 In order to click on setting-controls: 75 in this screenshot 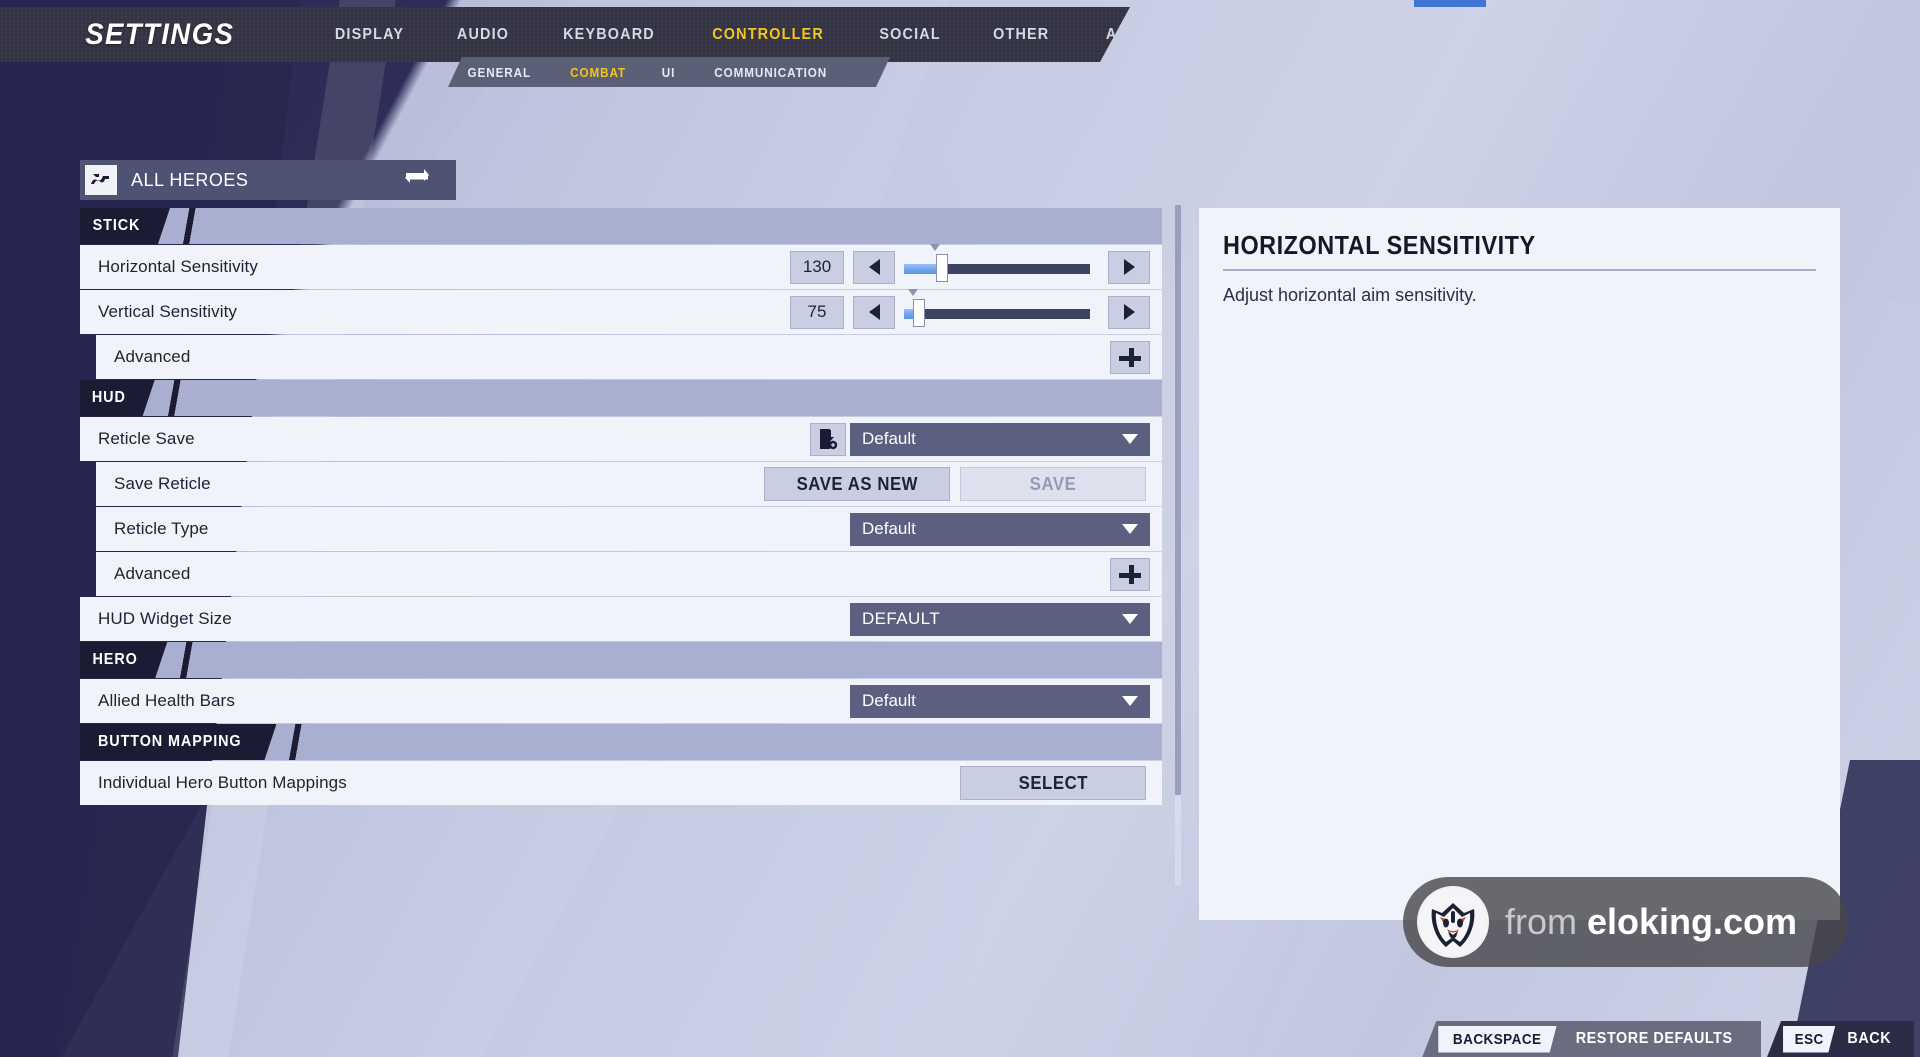, I will do `click(970, 308)`.